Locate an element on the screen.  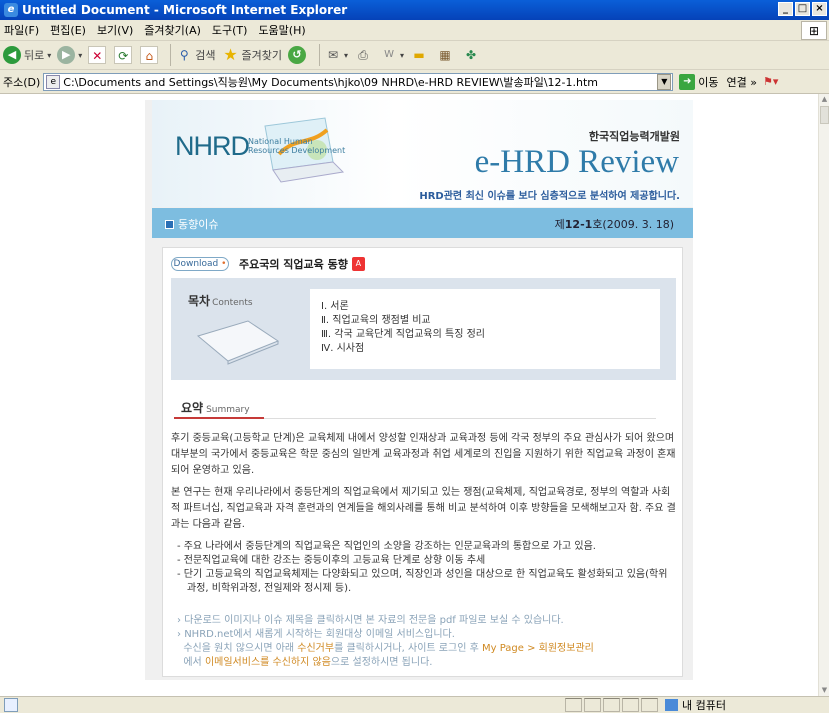
scroll-thumb is located at coordinates (824, 115).